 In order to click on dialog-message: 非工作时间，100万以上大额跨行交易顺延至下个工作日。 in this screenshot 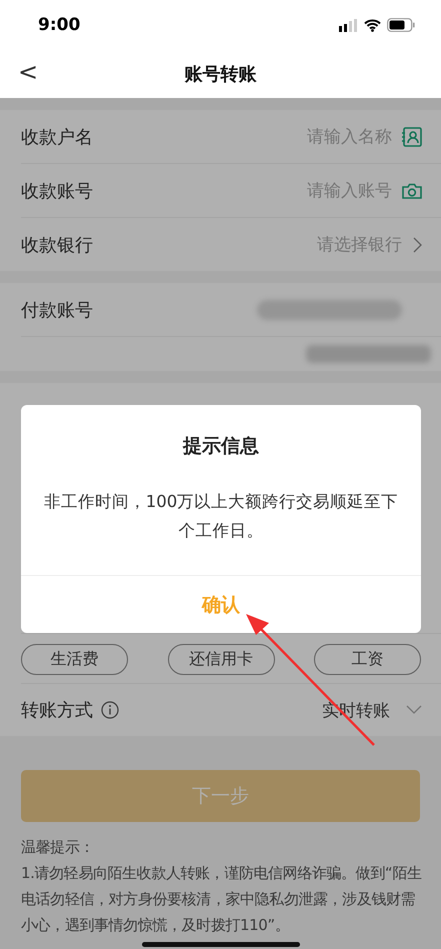, I will do `click(221, 516)`.